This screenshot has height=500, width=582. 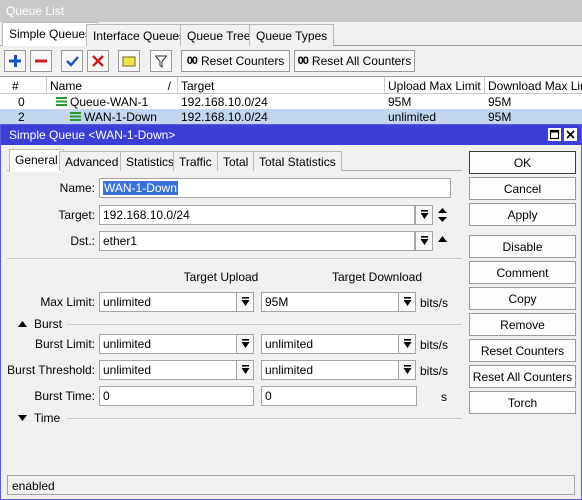 What do you see at coordinates (330, 344) in the screenshot?
I see `burst-limit-download-field: unlimited` at bounding box center [330, 344].